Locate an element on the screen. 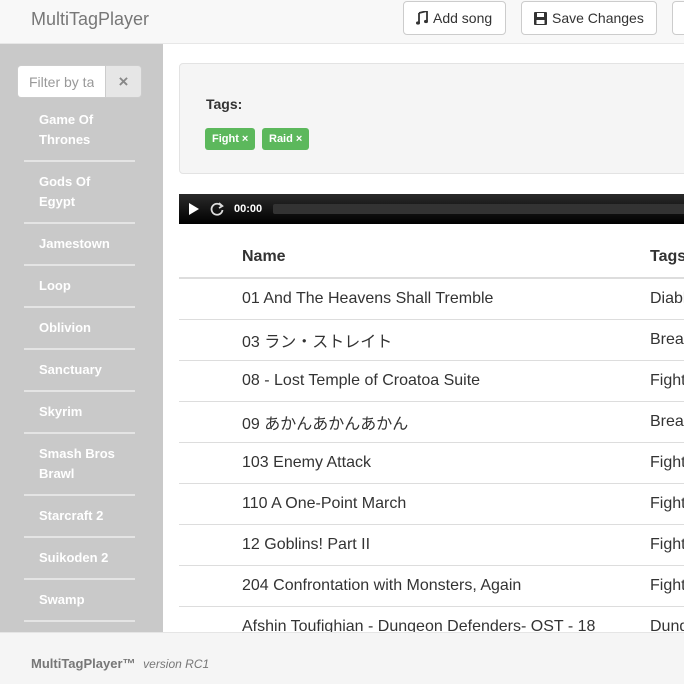  table-row: 08 - Lost Temple of Croatoa Suite Fight is located at coordinates (431, 380).